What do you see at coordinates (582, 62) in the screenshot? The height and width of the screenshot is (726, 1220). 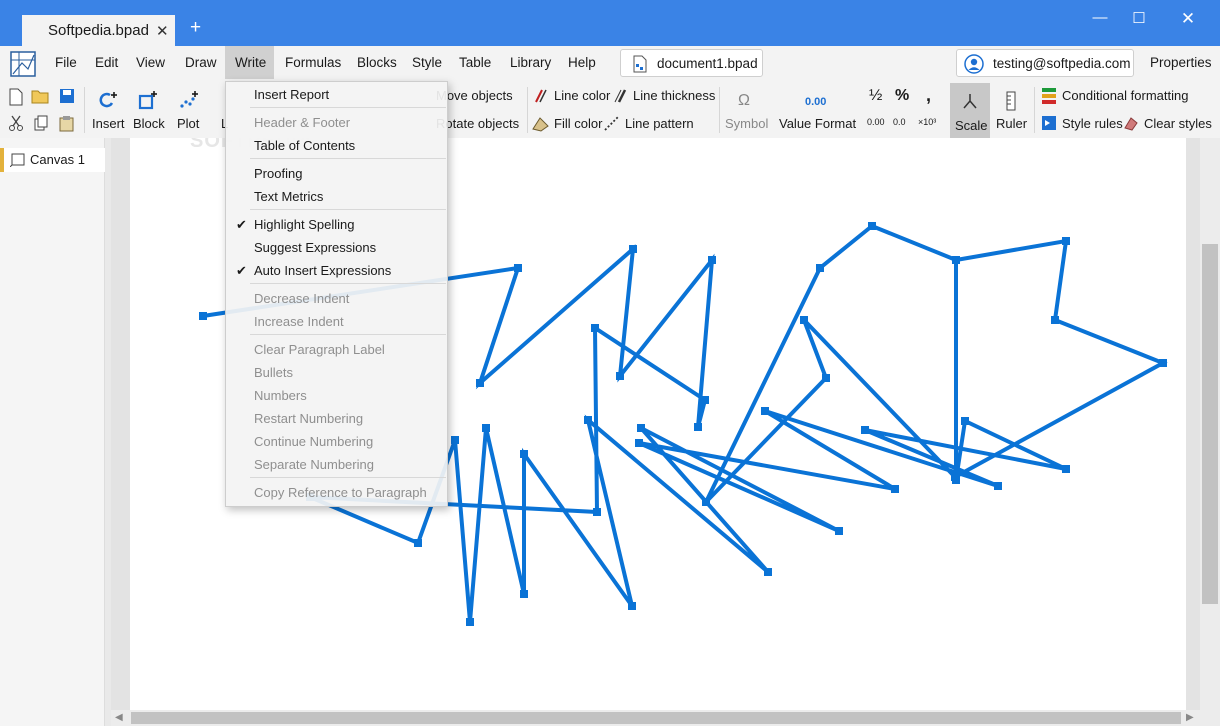 I see `menu-help: Help` at bounding box center [582, 62].